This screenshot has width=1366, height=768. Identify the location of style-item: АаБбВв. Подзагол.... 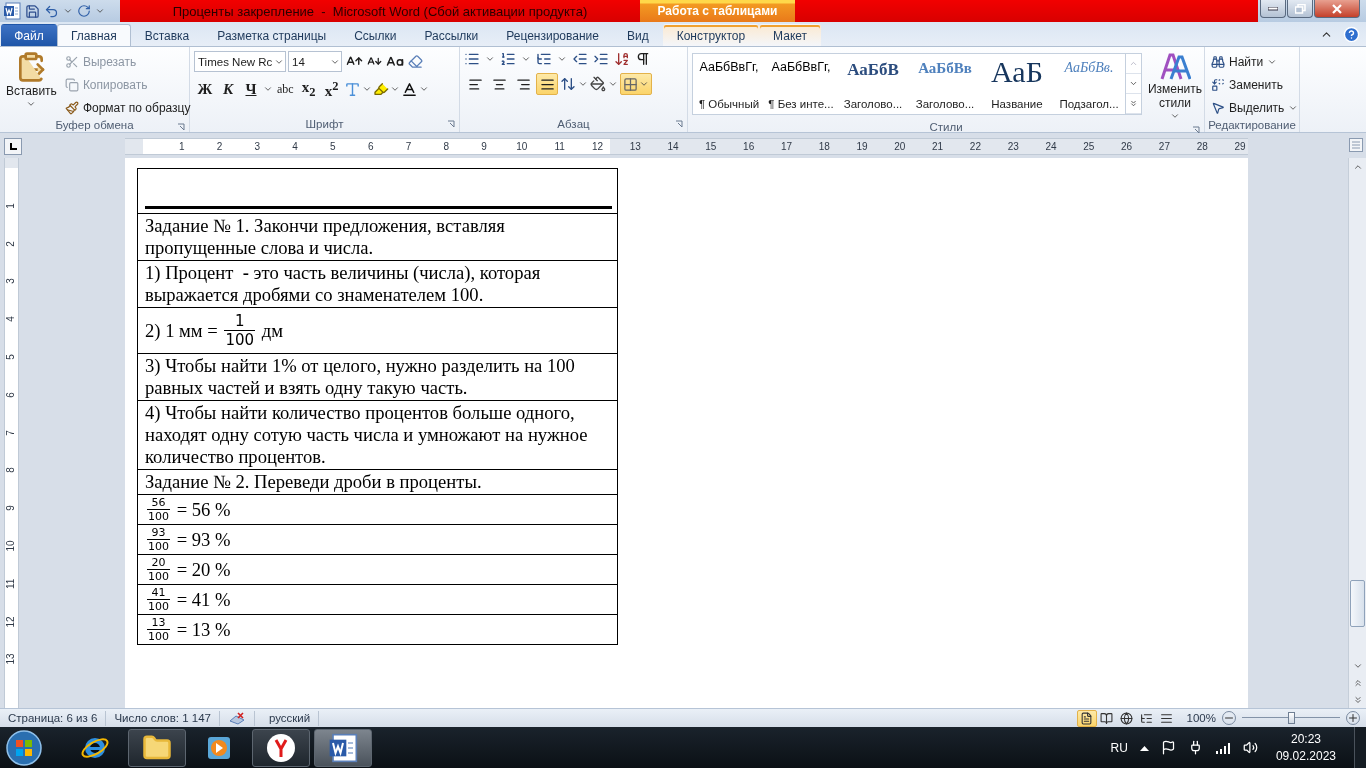
(1089, 84).